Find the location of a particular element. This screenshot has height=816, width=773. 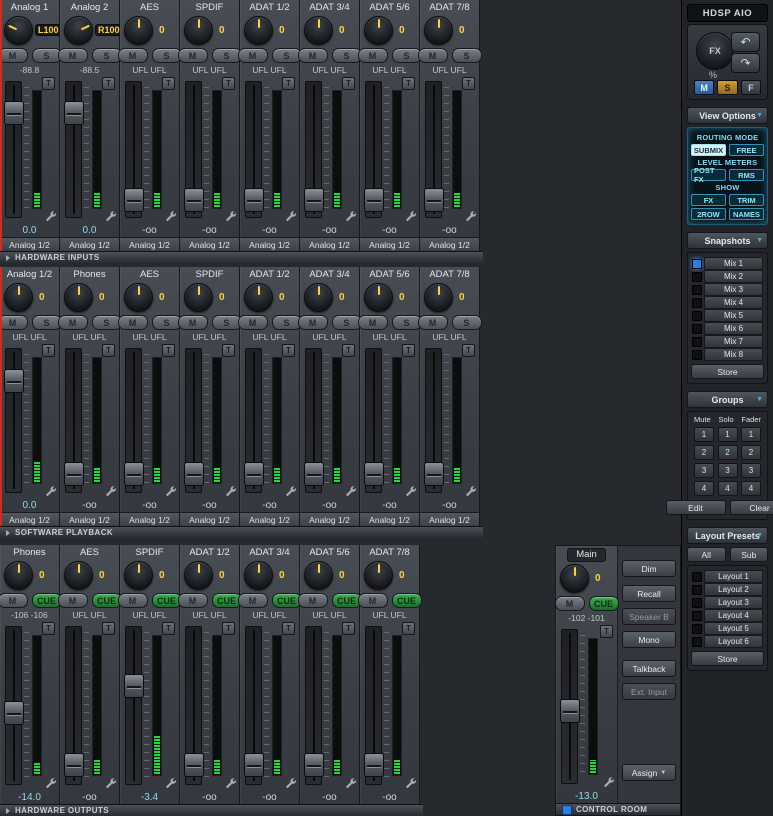

view-option-2row: 2ROW is located at coordinates (708, 214).